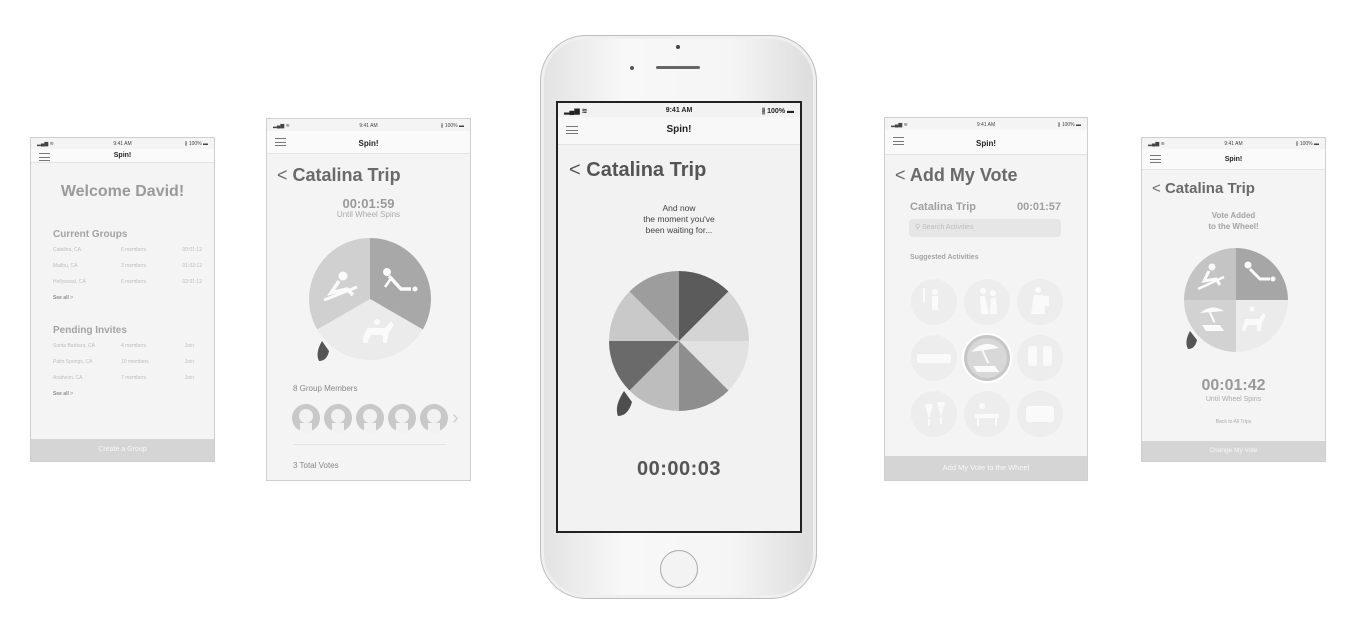 This screenshot has height=636, width=1356. Describe the element at coordinates (63, 394) in the screenshot. I see `see-all-invites-link: See all >` at that location.